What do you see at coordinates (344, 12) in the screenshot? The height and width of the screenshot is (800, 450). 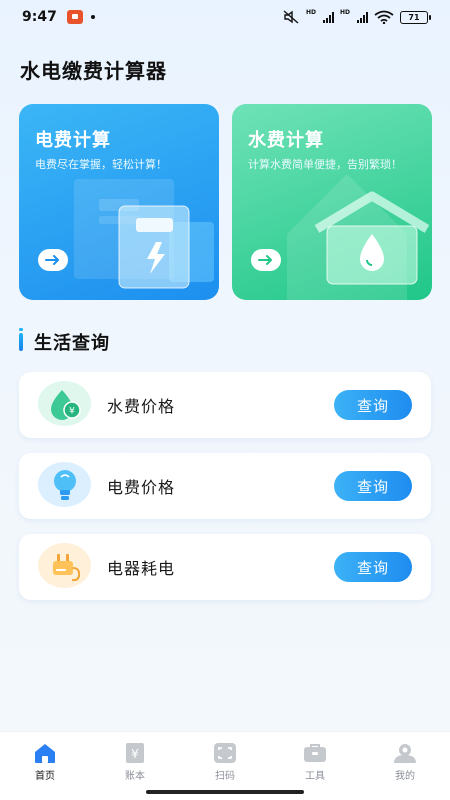 I see `hd-label-2: HD` at bounding box center [344, 12].